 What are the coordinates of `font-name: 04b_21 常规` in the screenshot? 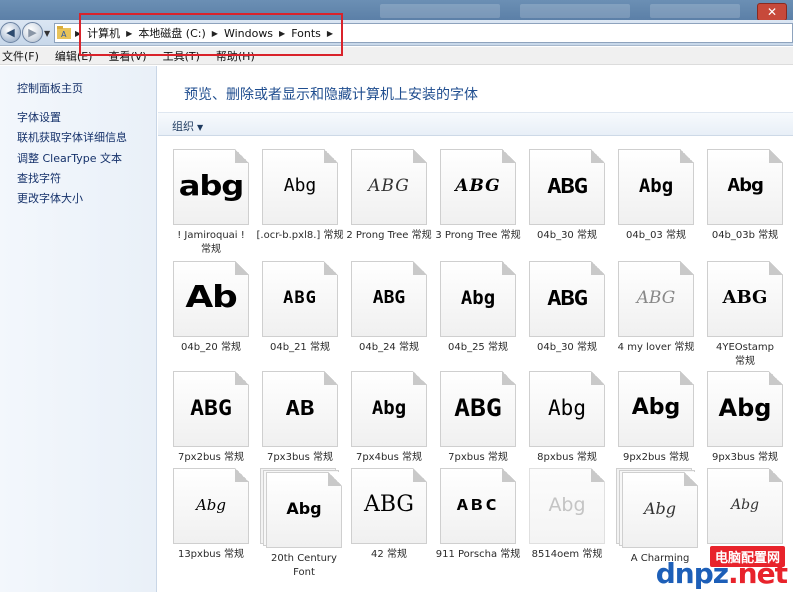 It's located at (300, 348).